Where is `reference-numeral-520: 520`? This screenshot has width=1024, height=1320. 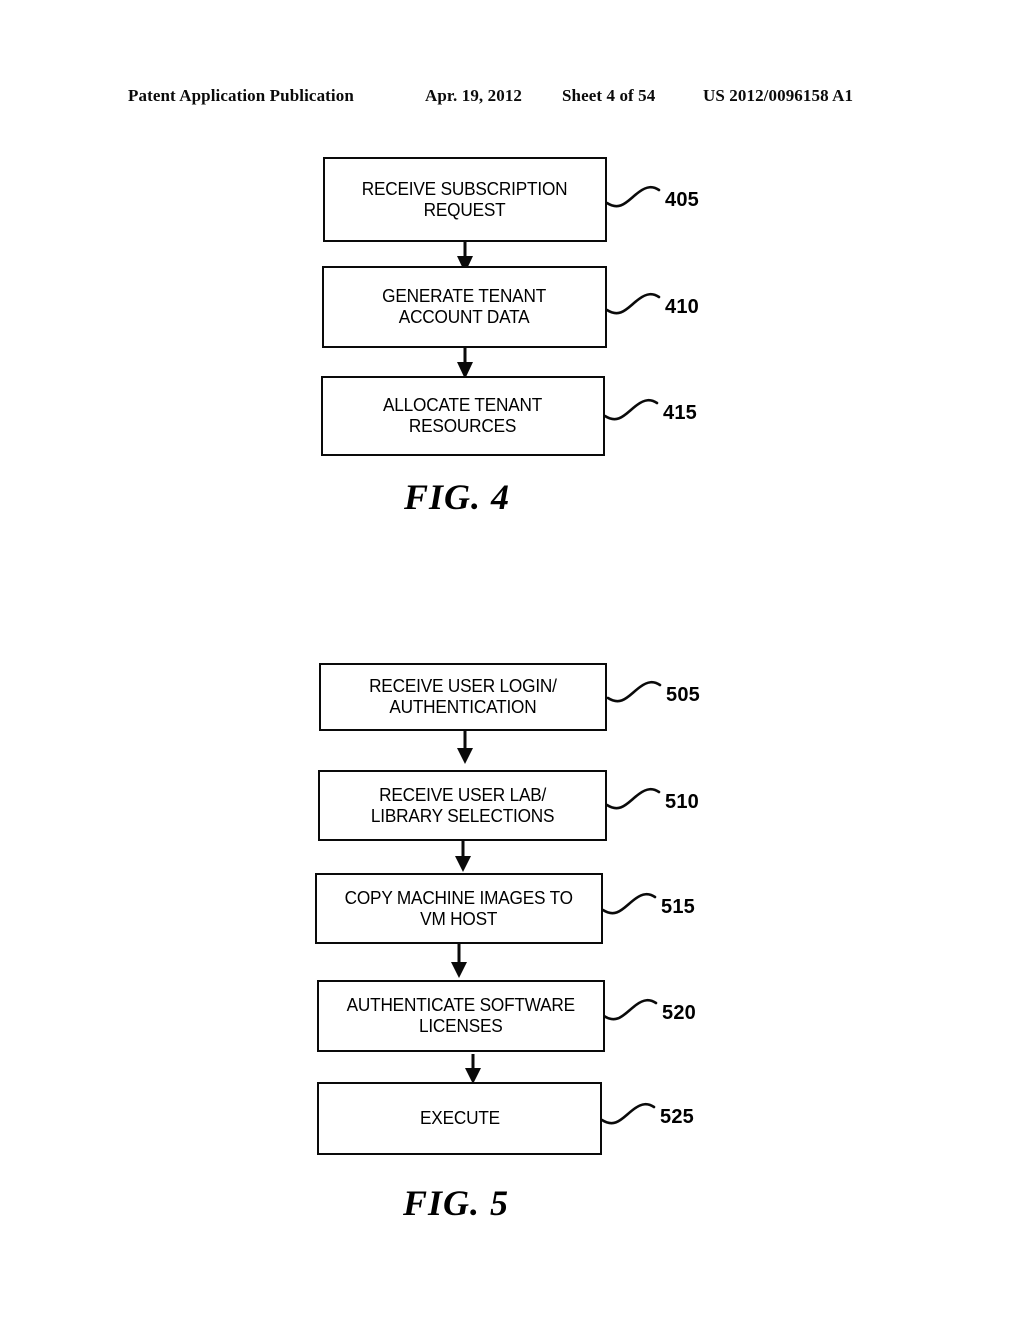 reference-numeral-520: 520 is located at coordinates (679, 1013).